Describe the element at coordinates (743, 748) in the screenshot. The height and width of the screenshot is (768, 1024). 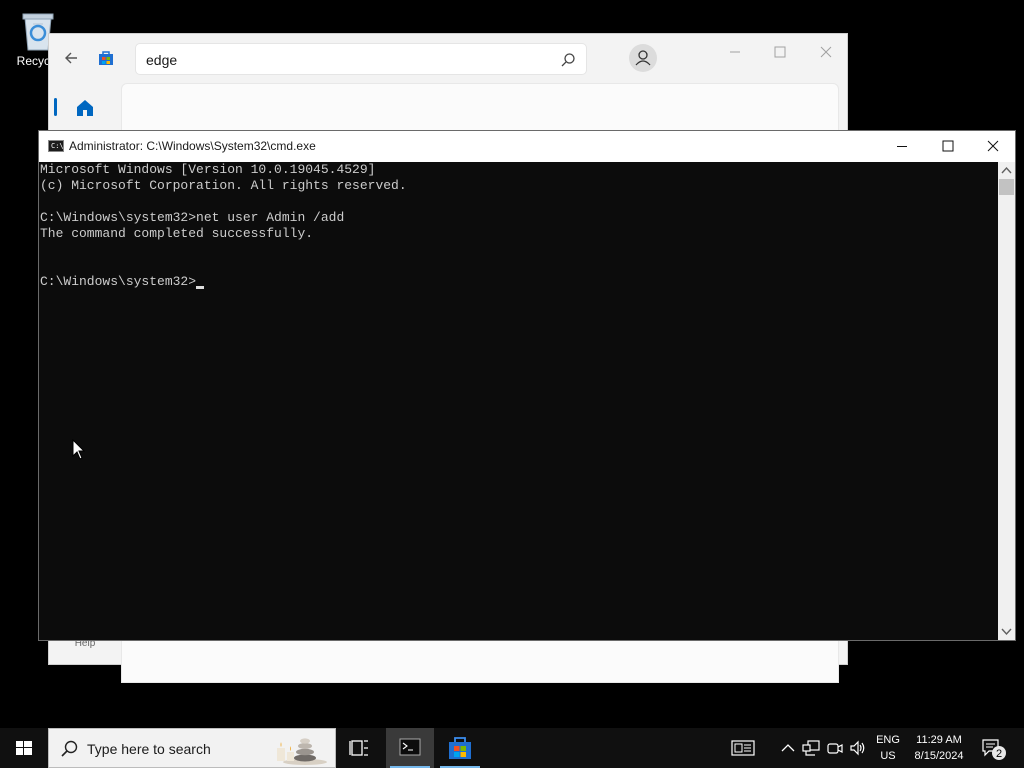
I see `news-widget-icon` at that location.